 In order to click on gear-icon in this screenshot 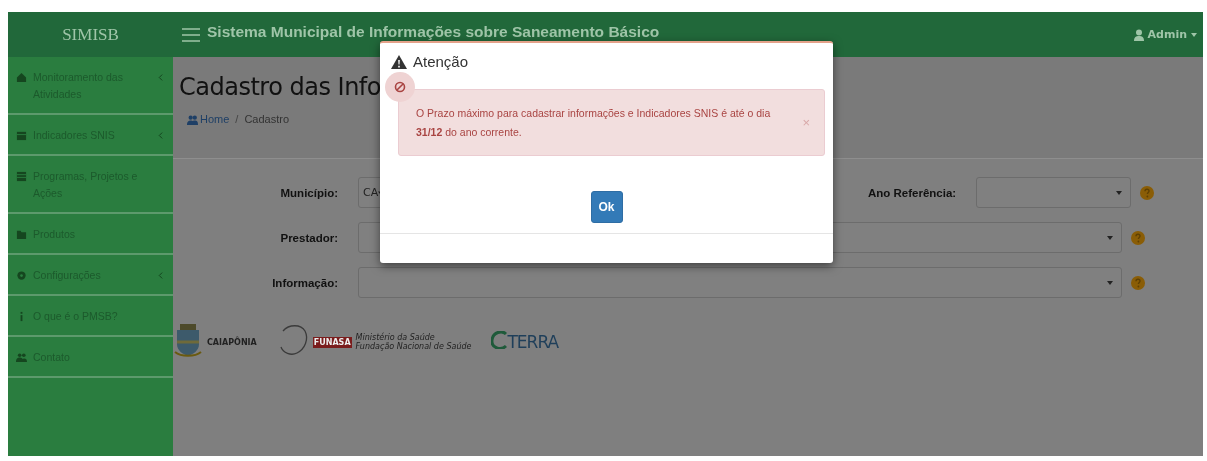, I will do `click(21, 275)`.